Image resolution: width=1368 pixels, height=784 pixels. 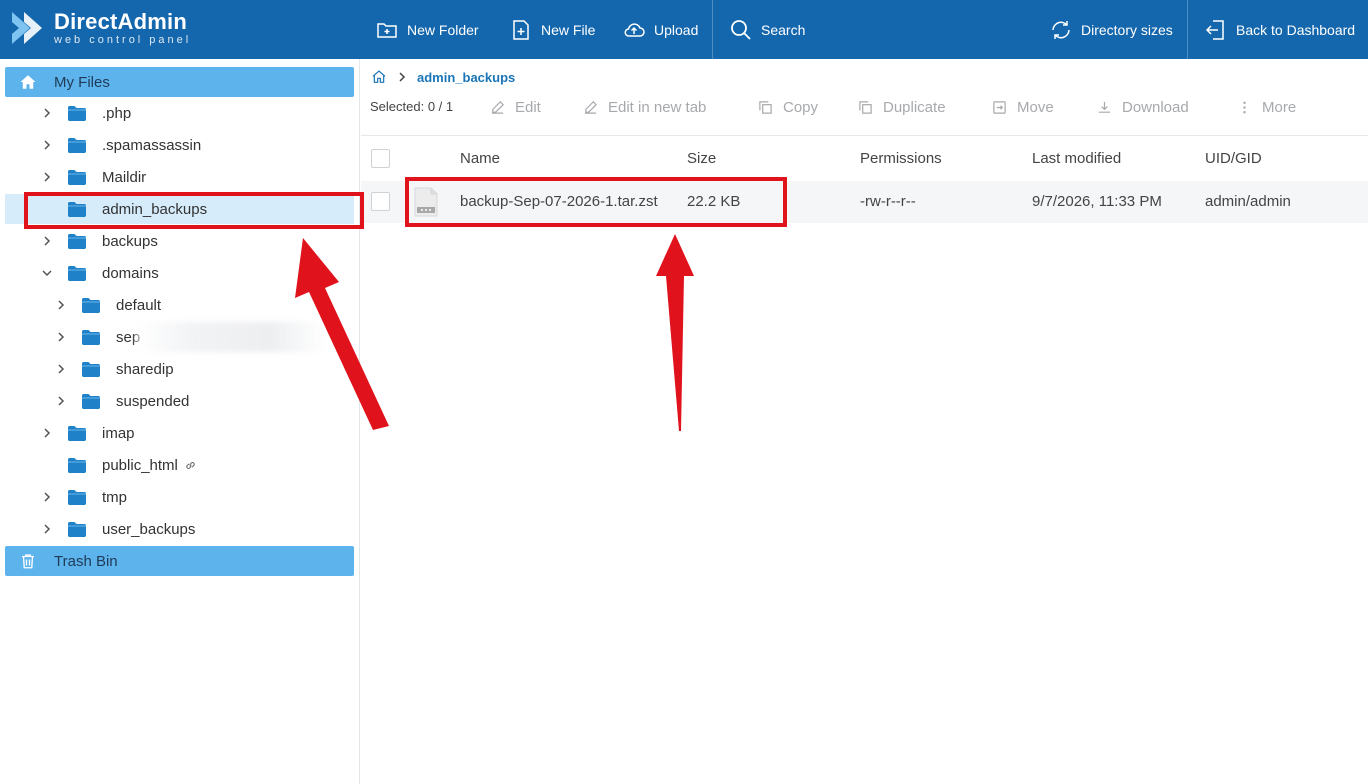 What do you see at coordinates (380, 201) in the screenshot?
I see `row-checkbox` at bounding box center [380, 201].